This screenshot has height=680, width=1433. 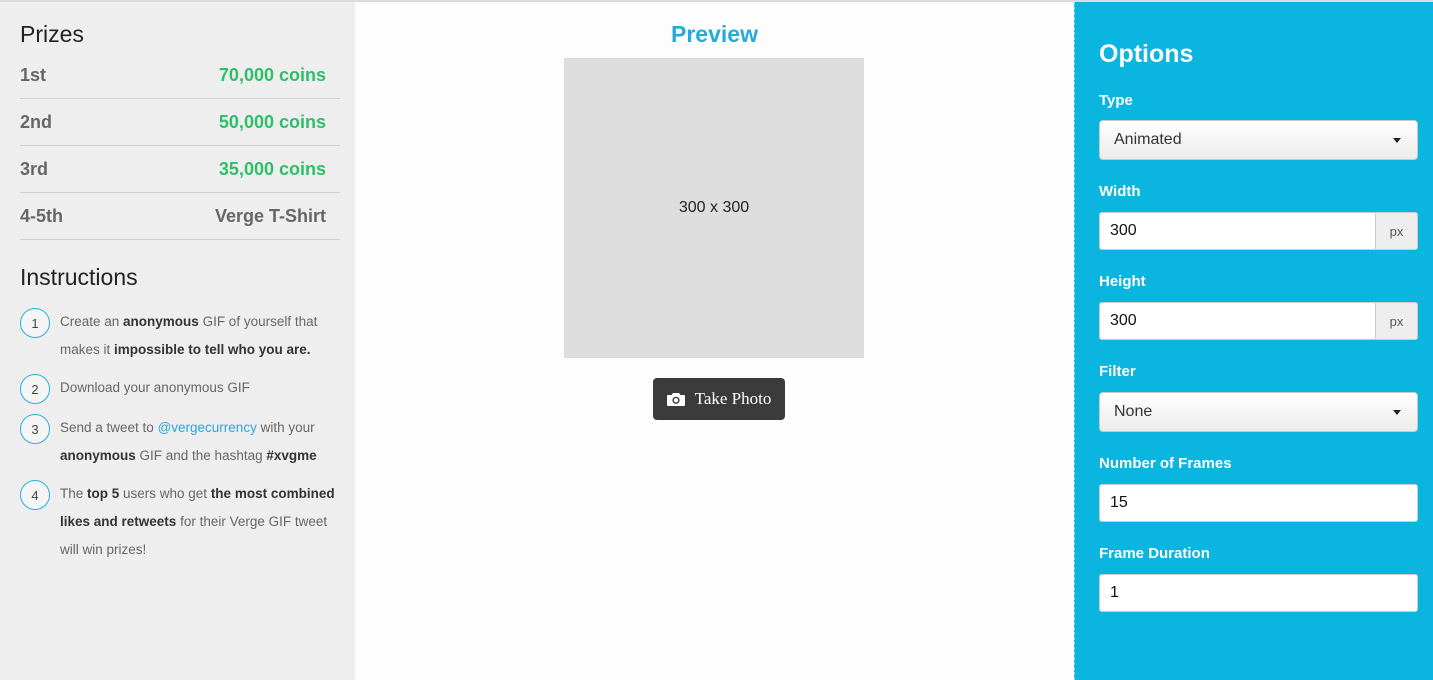 I want to click on step-text-fragment: Download your anonymous GIF, so click(x=155, y=387).